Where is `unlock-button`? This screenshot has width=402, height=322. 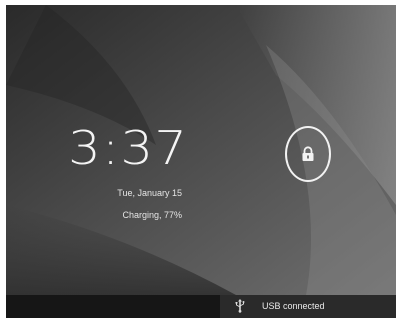 unlock-button is located at coordinates (308, 154).